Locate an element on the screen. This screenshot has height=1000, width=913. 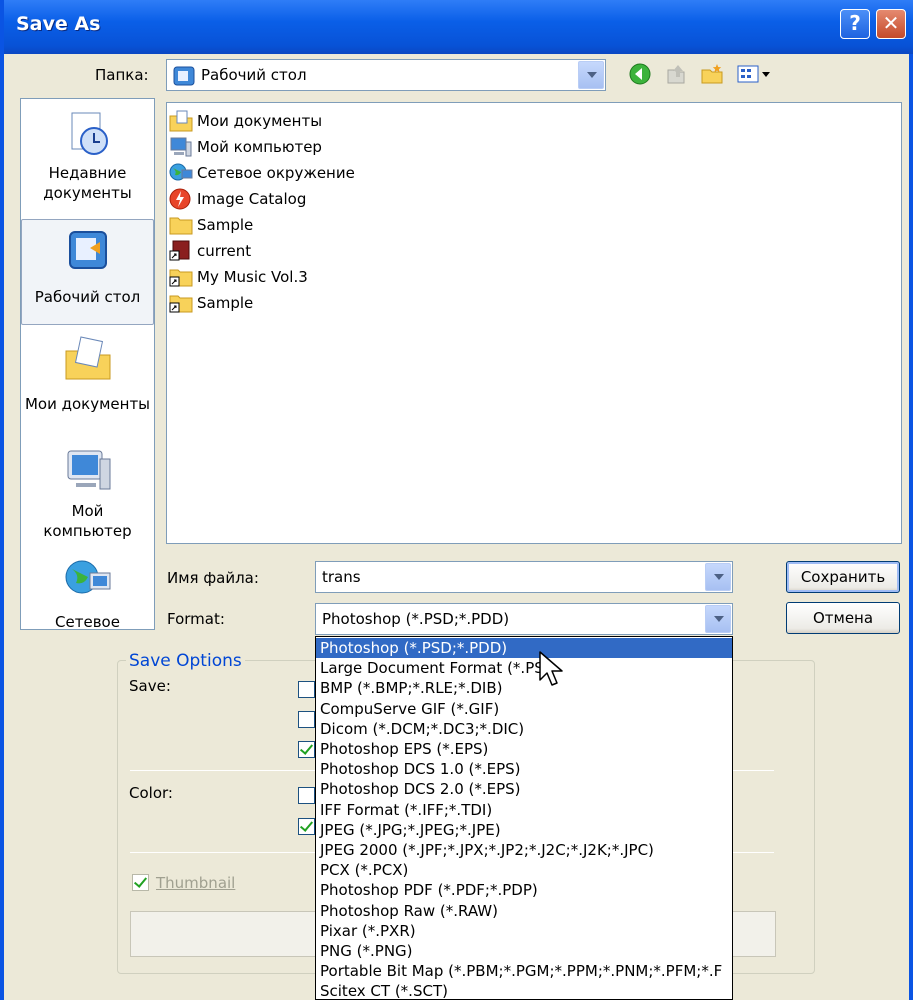
look-in-combobox: Рабочий стол is located at coordinates (386, 75).